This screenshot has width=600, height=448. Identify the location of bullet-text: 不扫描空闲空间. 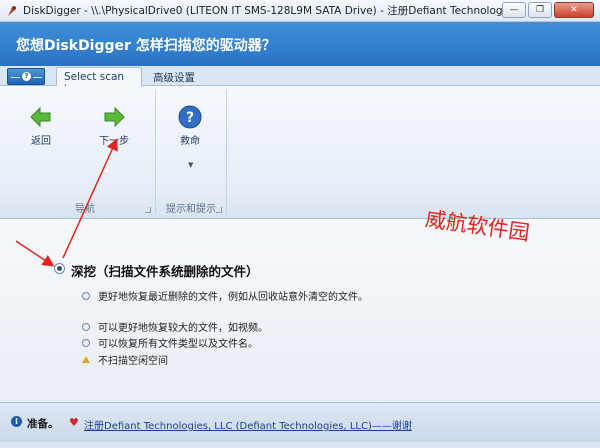
(133, 361).